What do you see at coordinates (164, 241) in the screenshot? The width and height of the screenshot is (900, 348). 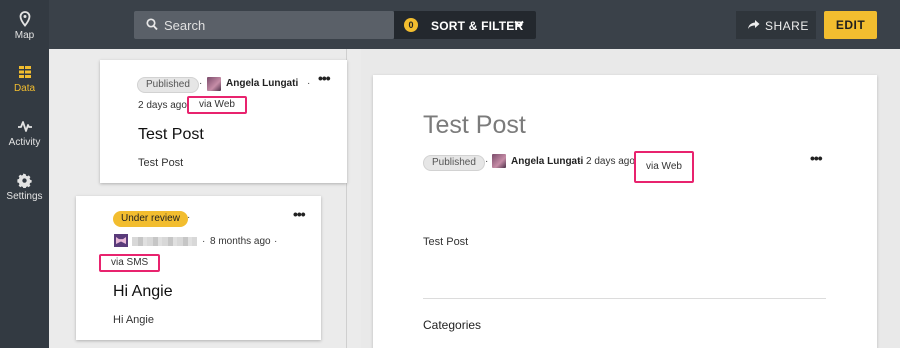 I see `redacted-author` at bounding box center [164, 241].